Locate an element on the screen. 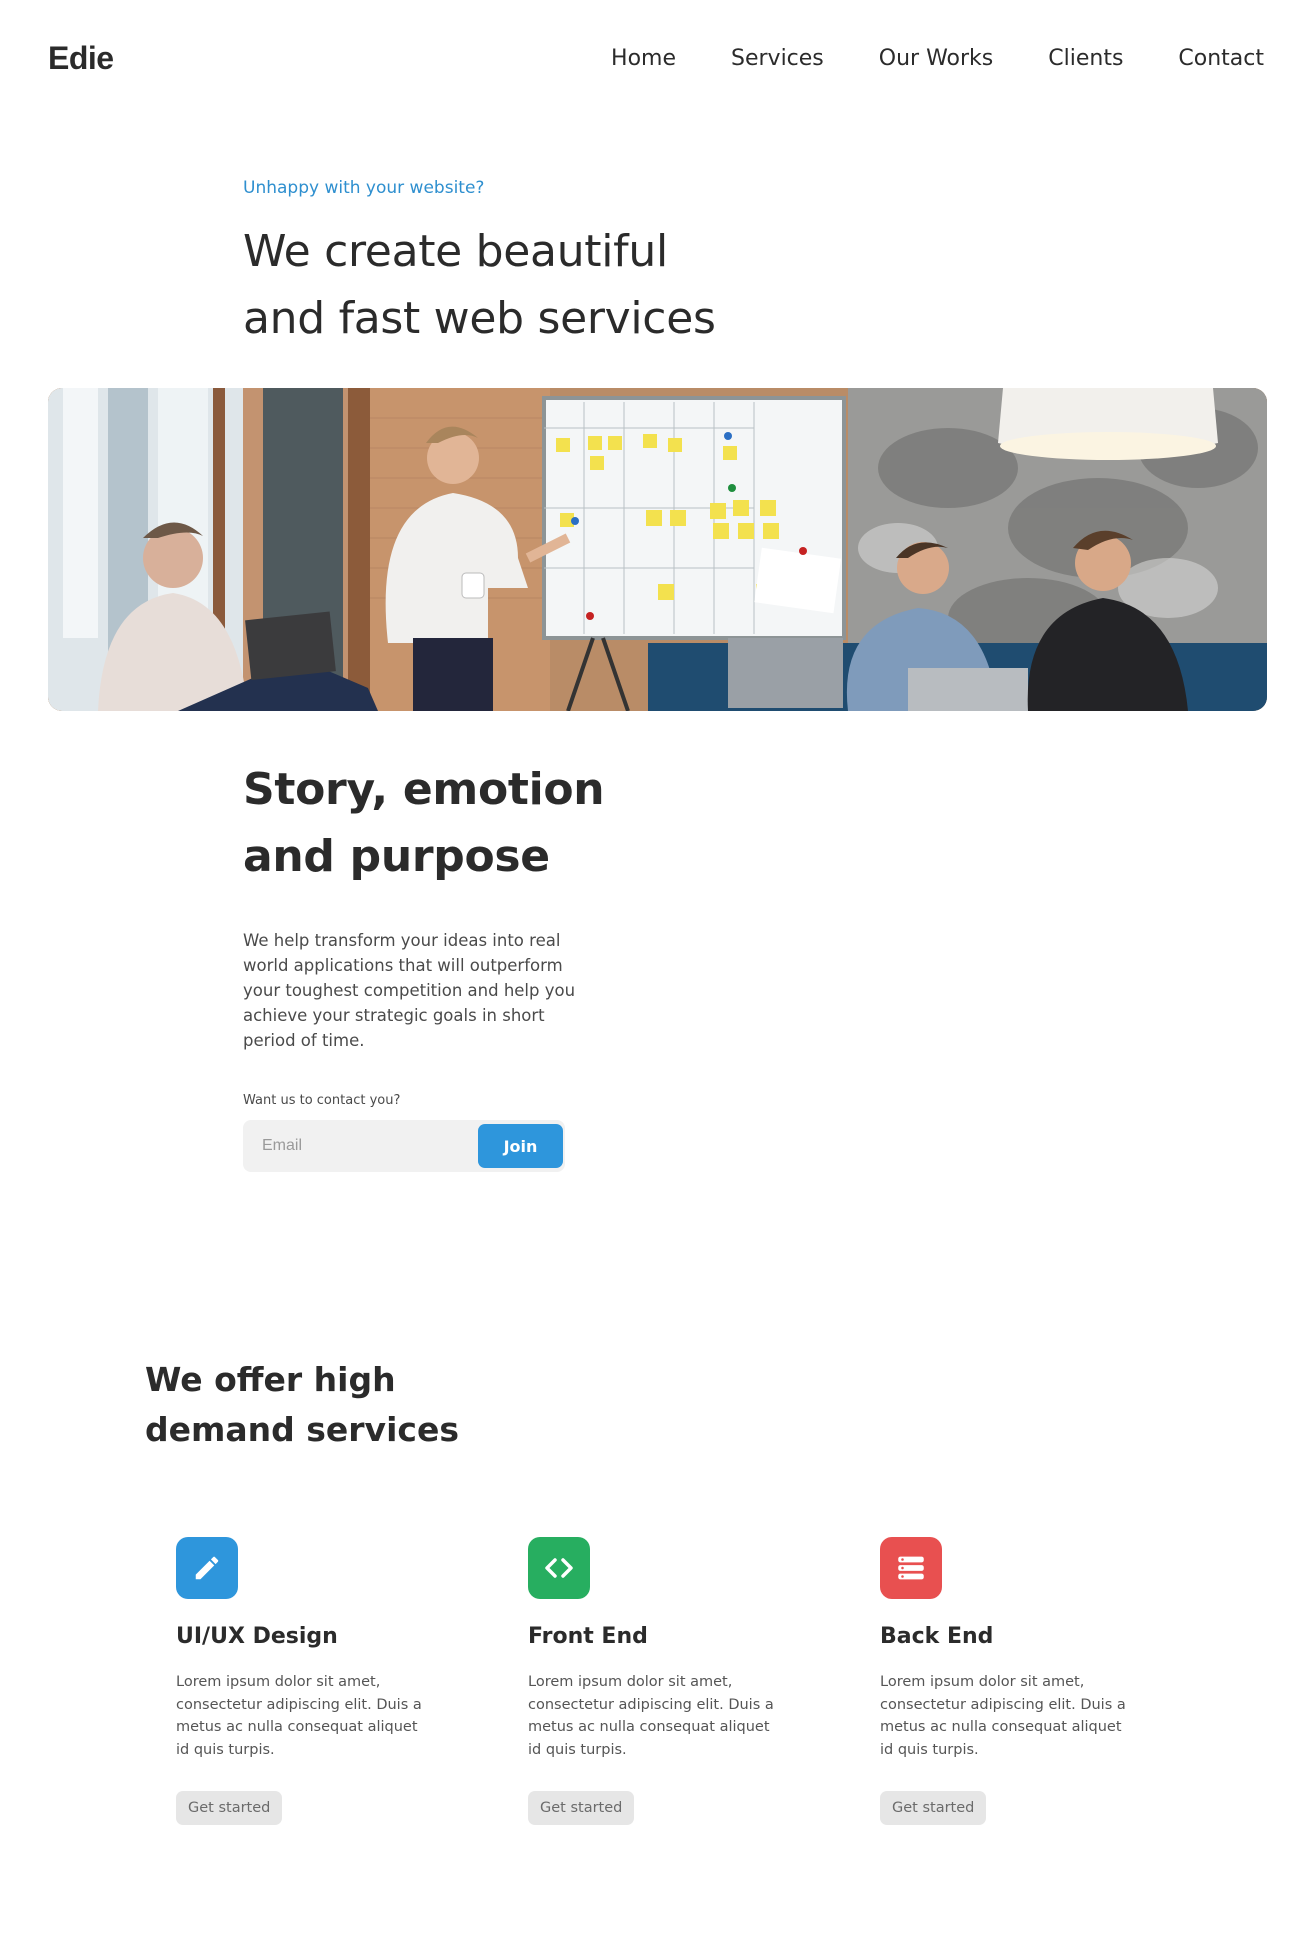 Image resolution: width=1308 pixels, height=1954 pixels. services-title: We offer high demand services is located at coordinates (345, 1405).